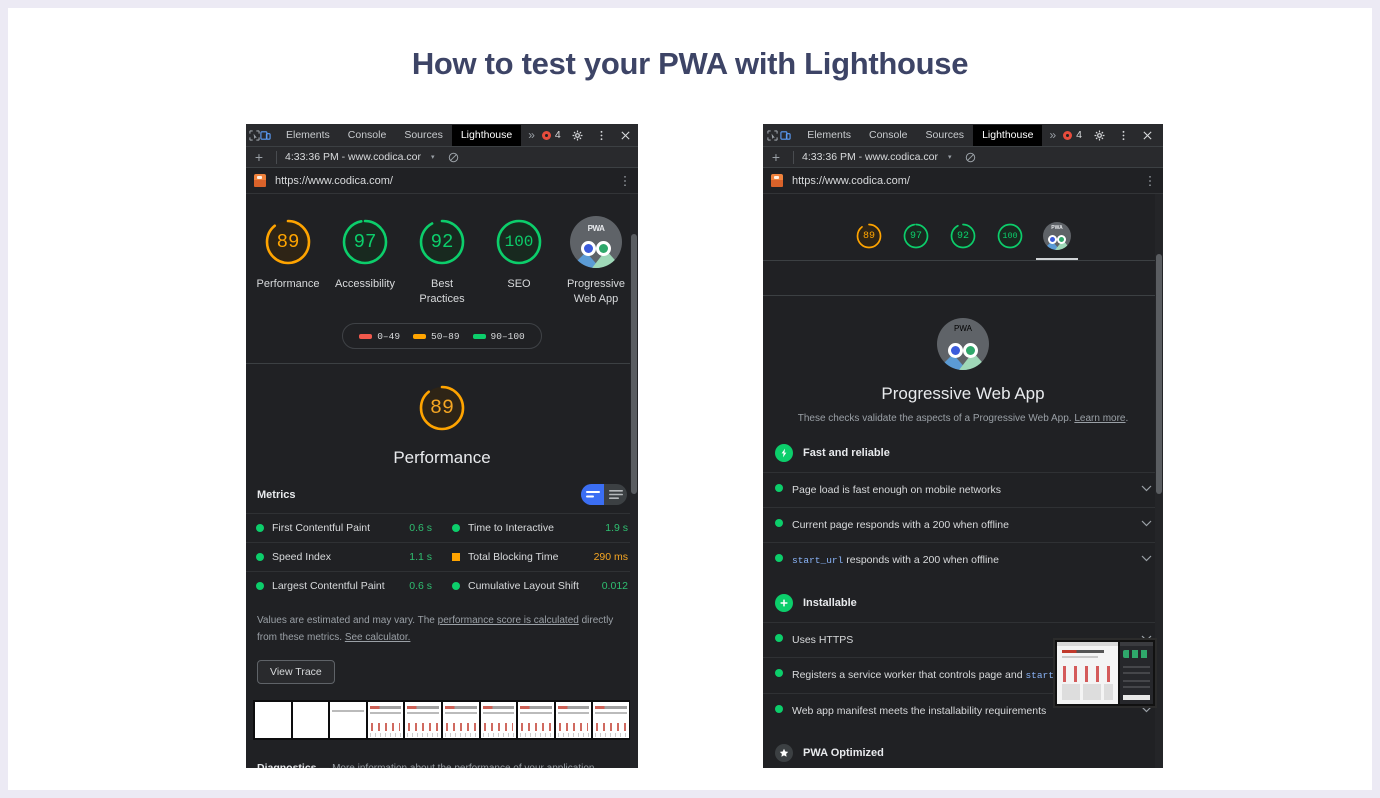  I want to click on gauge-ring: 100, so click(519, 242).